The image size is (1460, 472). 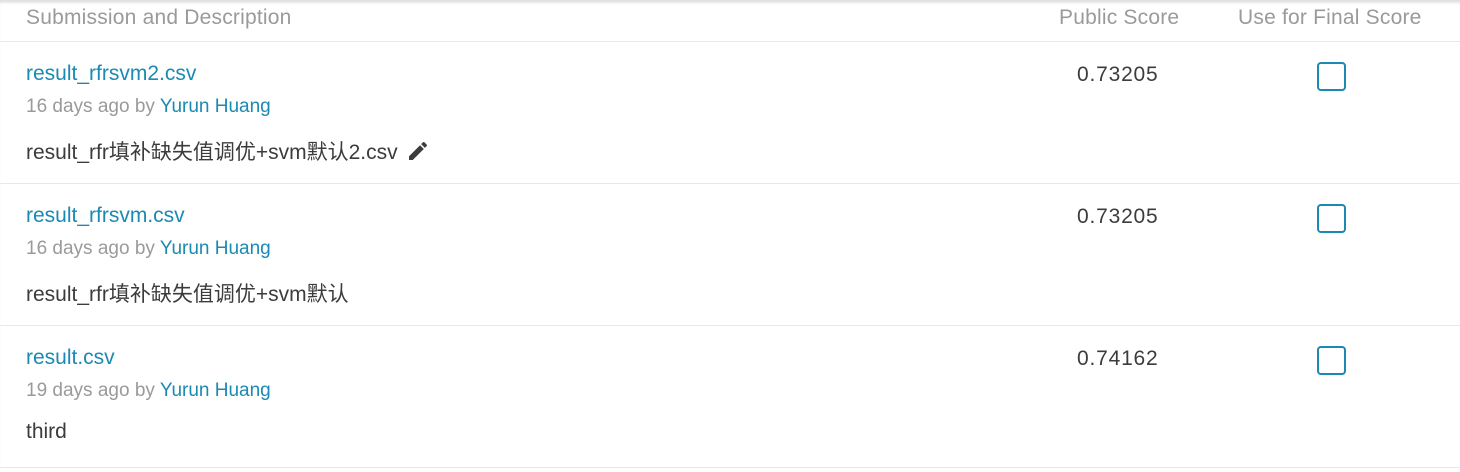 I want to click on public-score-column-header: Public Score, so click(x=1119, y=17).